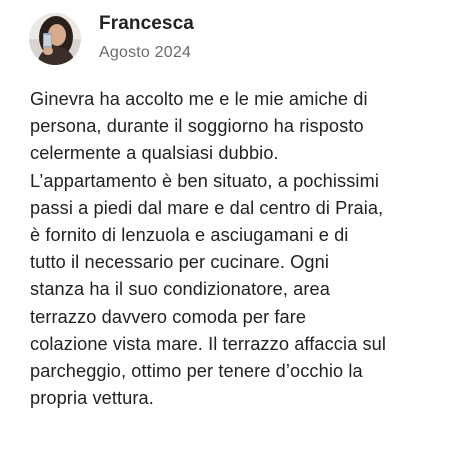 This screenshot has height=450, width=450. What do you see at coordinates (146, 24) in the screenshot?
I see `reviewer-name: Francesca` at bounding box center [146, 24].